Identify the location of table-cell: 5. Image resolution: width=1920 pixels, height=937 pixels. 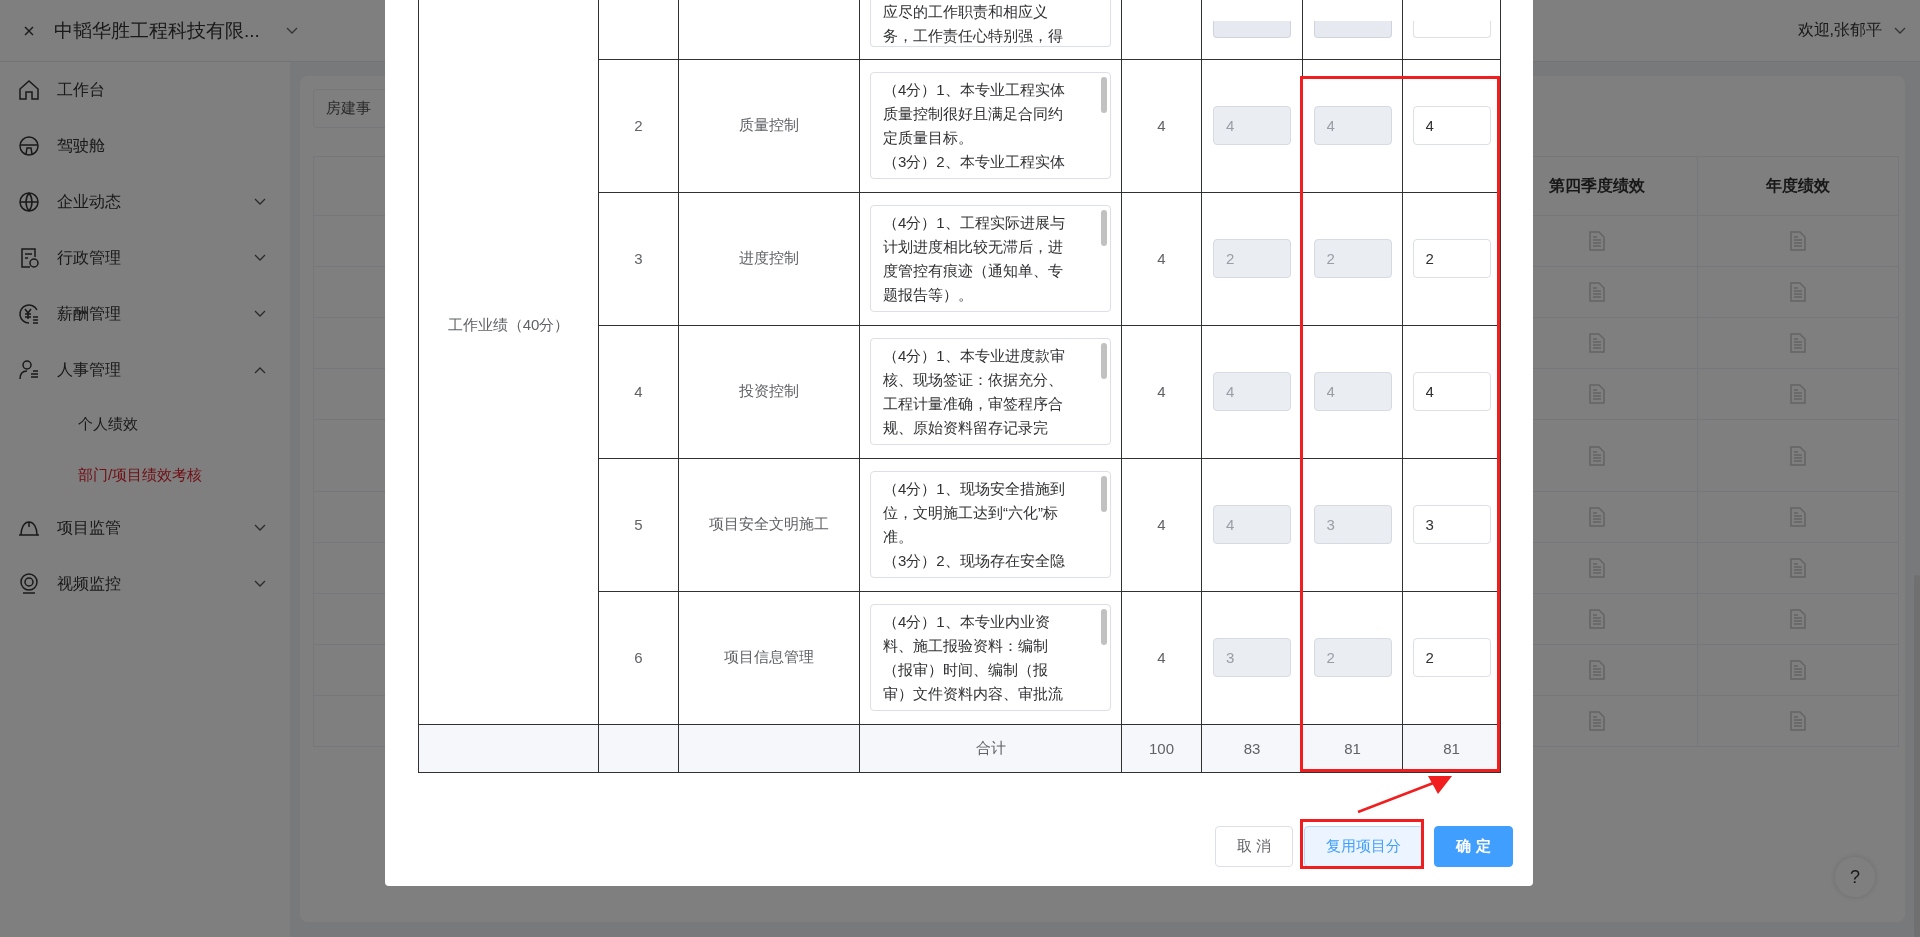
(638, 524).